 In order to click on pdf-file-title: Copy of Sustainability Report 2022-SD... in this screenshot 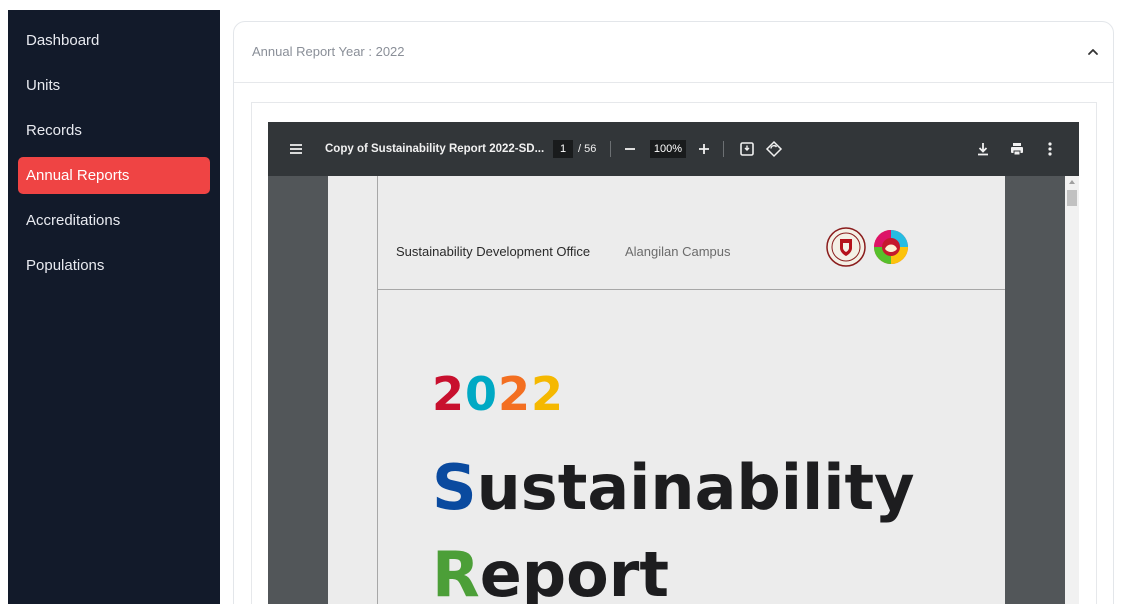, I will do `click(435, 149)`.